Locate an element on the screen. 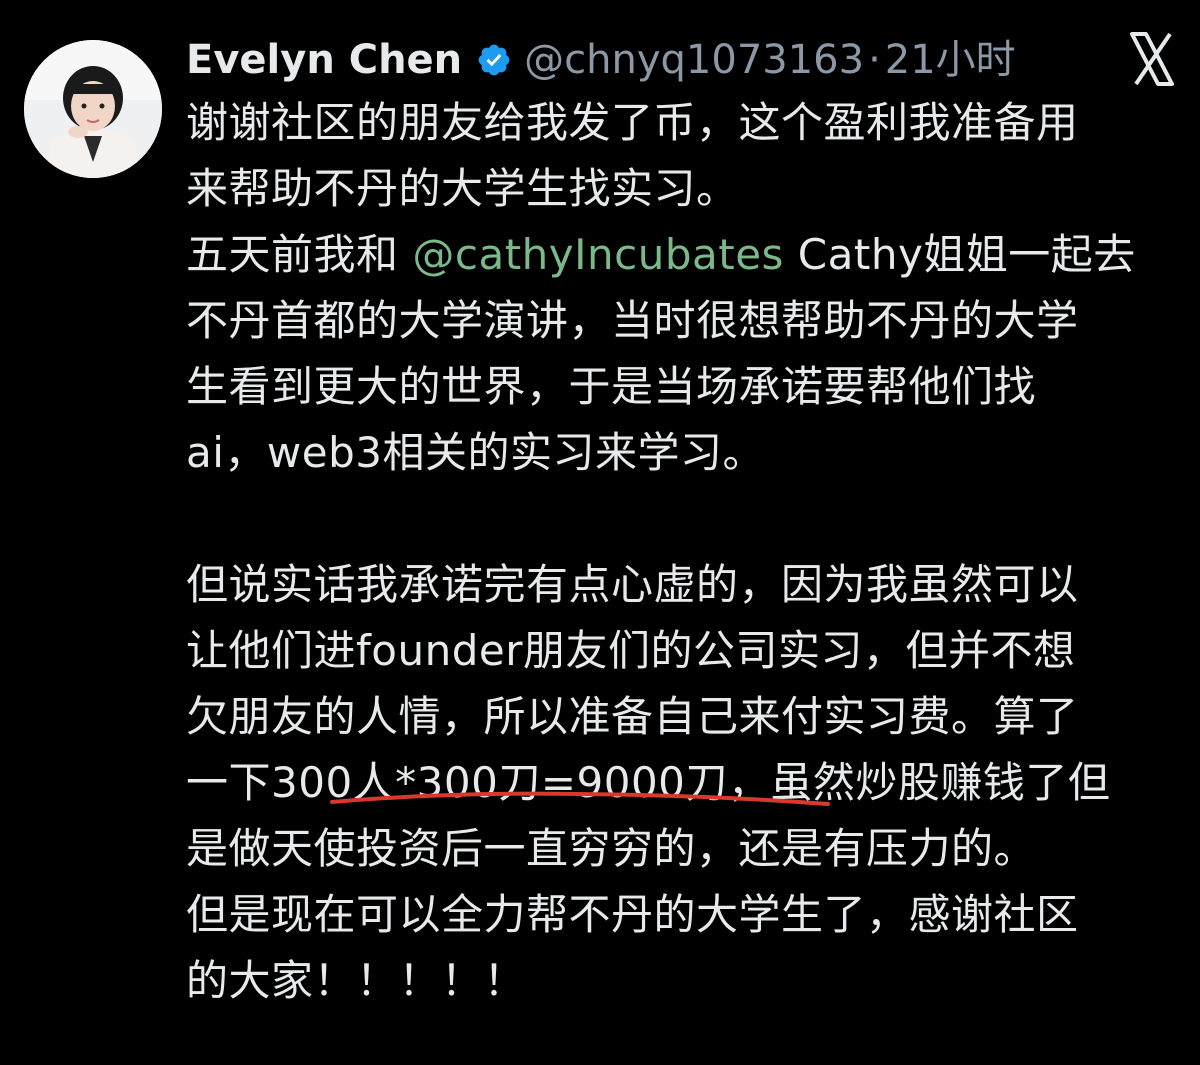 The width and height of the screenshot is (1200, 1065). avatar-photo-icon is located at coordinates (93, 109).